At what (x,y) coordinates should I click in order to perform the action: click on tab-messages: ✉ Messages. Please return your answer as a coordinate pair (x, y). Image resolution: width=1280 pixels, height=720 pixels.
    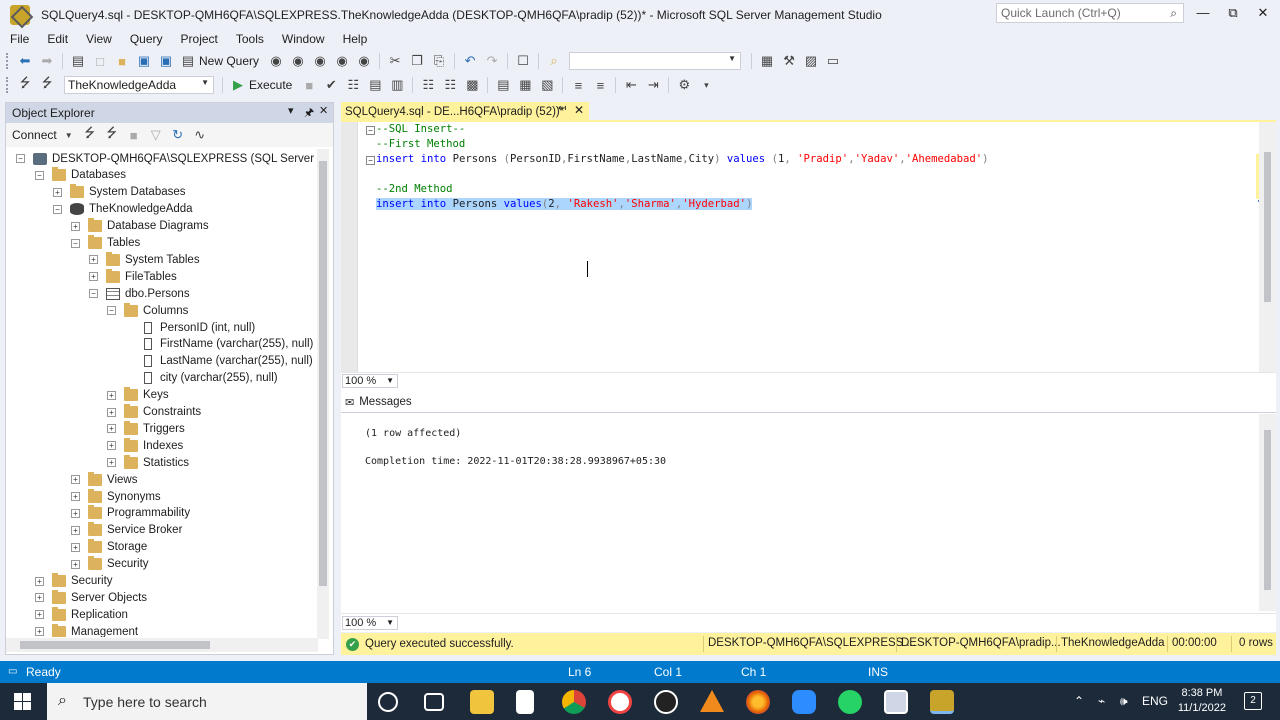
    Looking at the image, I should click on (381, 402).